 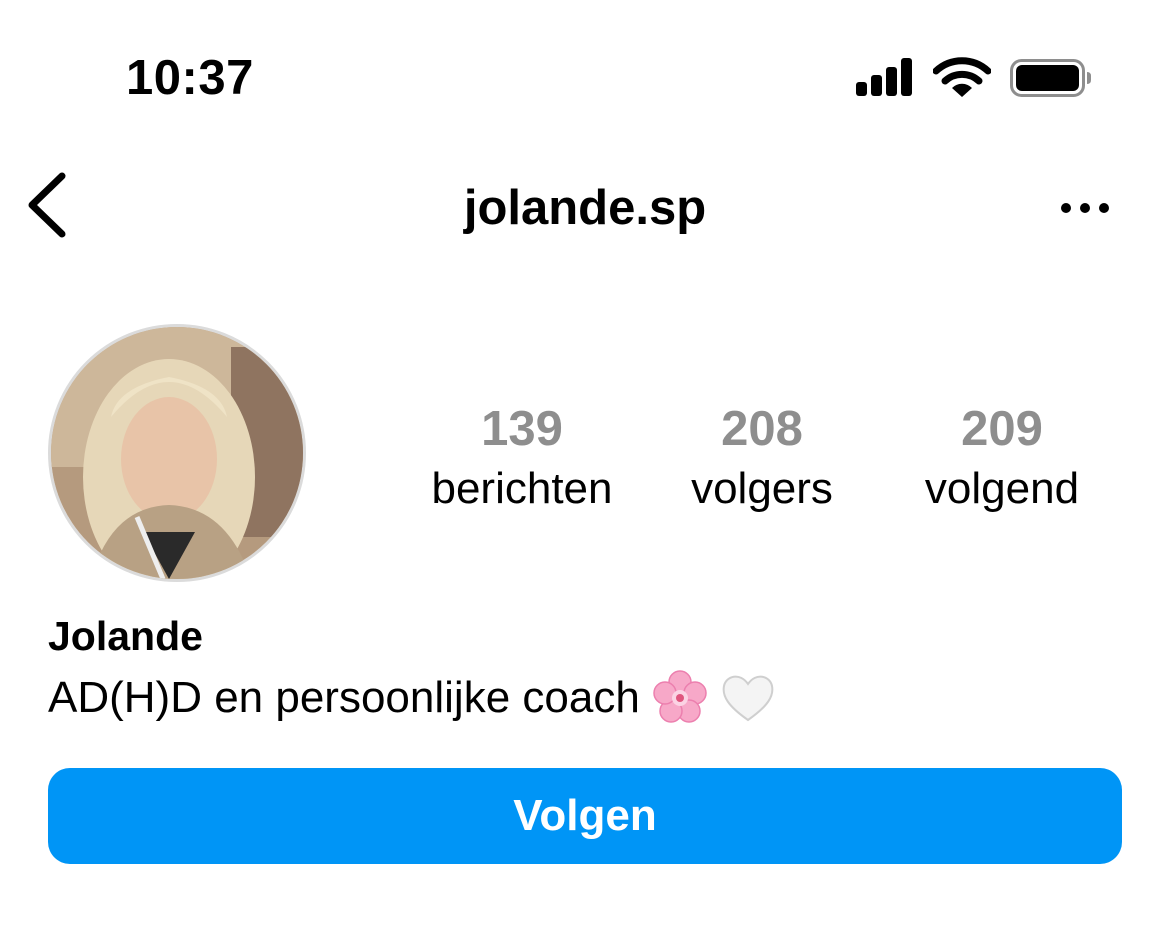 What do you see at coordinates (1085, 208) in the screenshot?
I see `more-horizontal-icon` at bounding box center [1085, 208].